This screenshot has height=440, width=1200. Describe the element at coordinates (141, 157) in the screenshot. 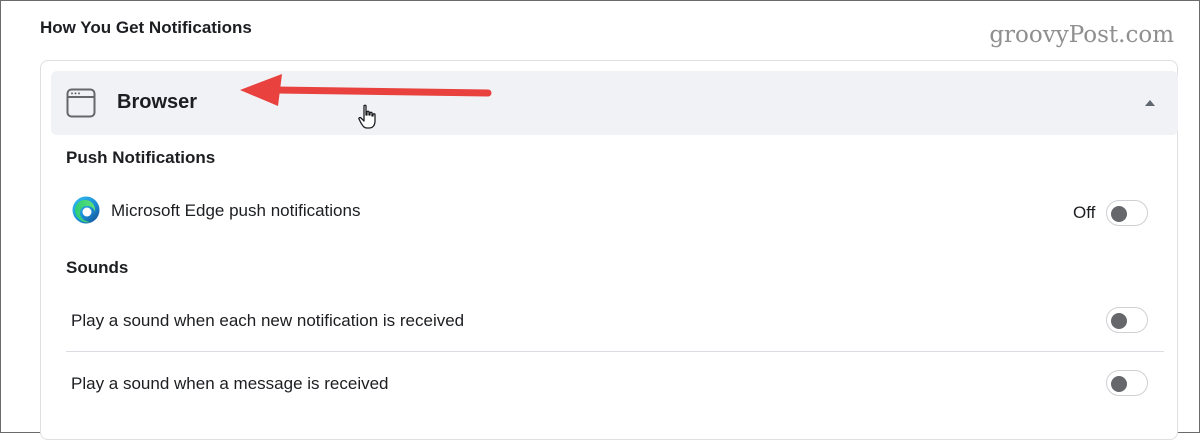

I see `push-notifications-title: Push Notifications` at that location.